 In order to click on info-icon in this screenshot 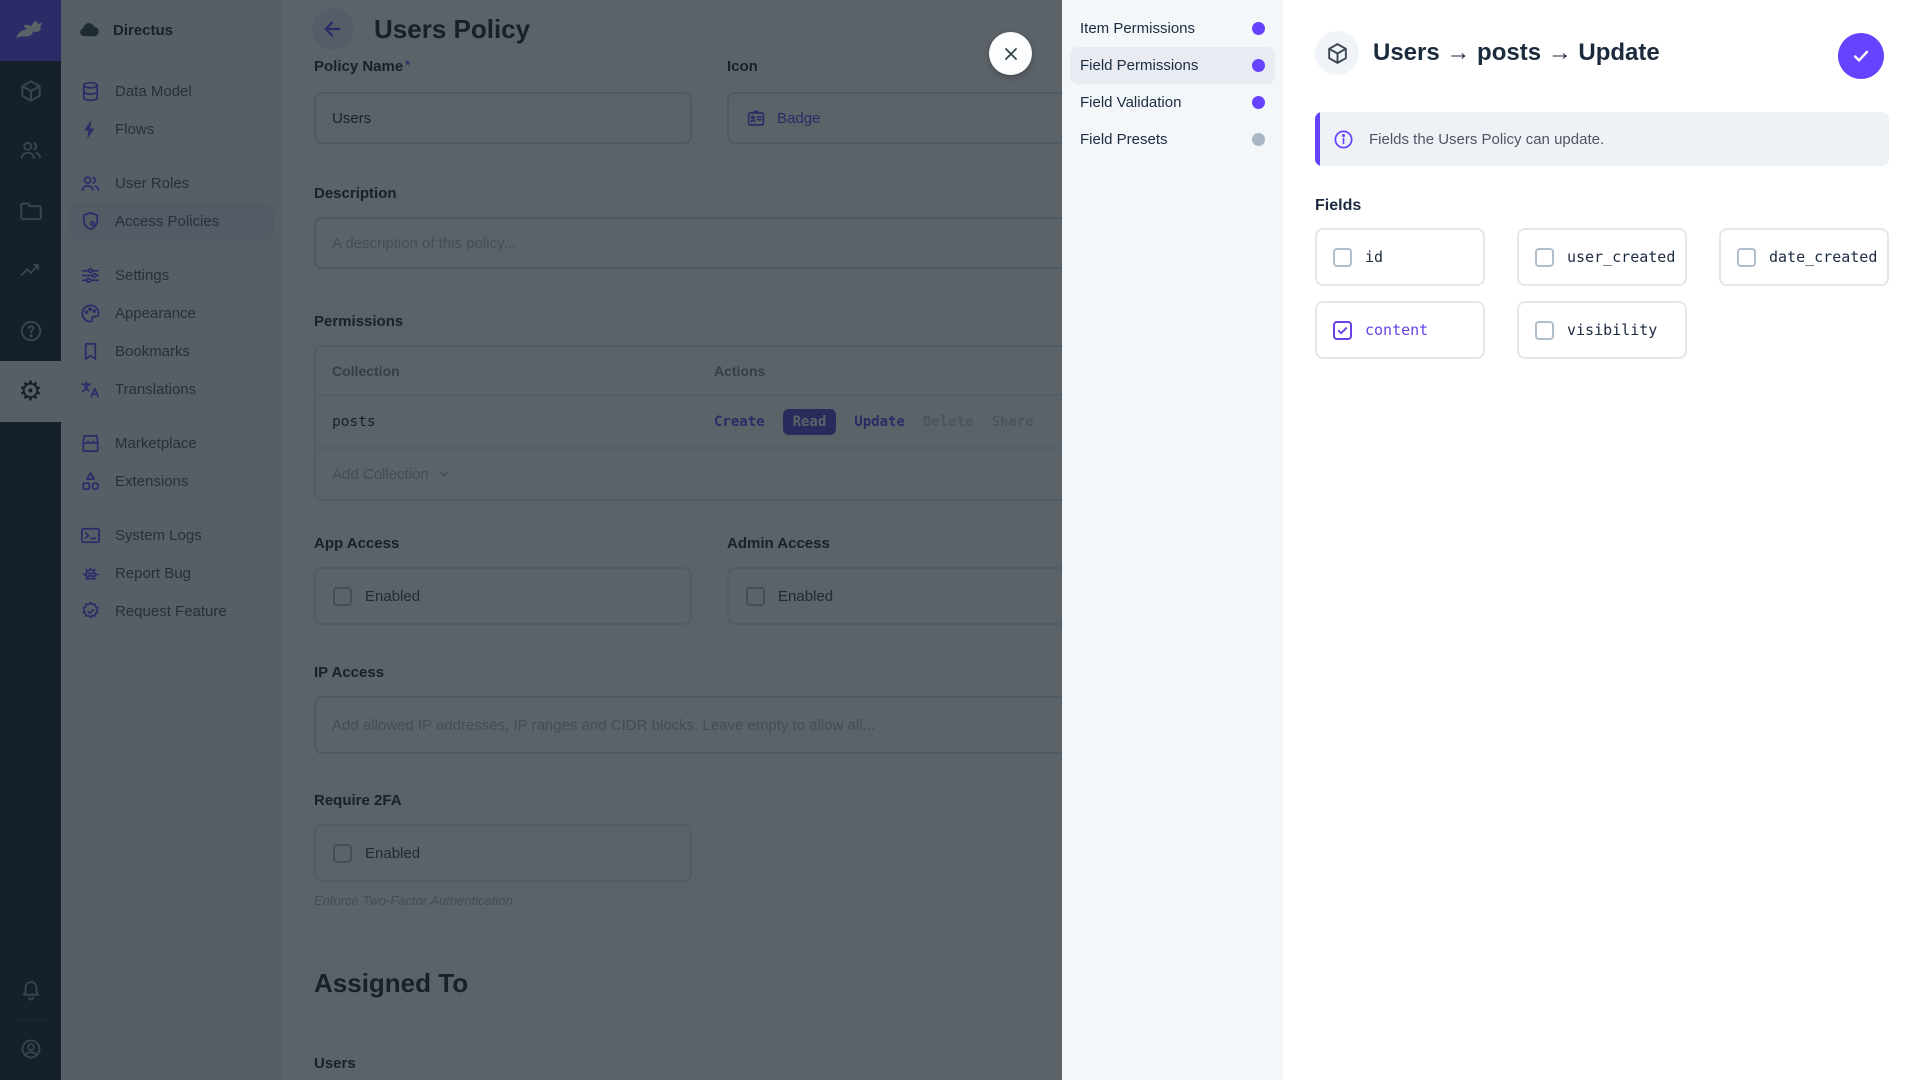, I will do `click(1343, 139)`.